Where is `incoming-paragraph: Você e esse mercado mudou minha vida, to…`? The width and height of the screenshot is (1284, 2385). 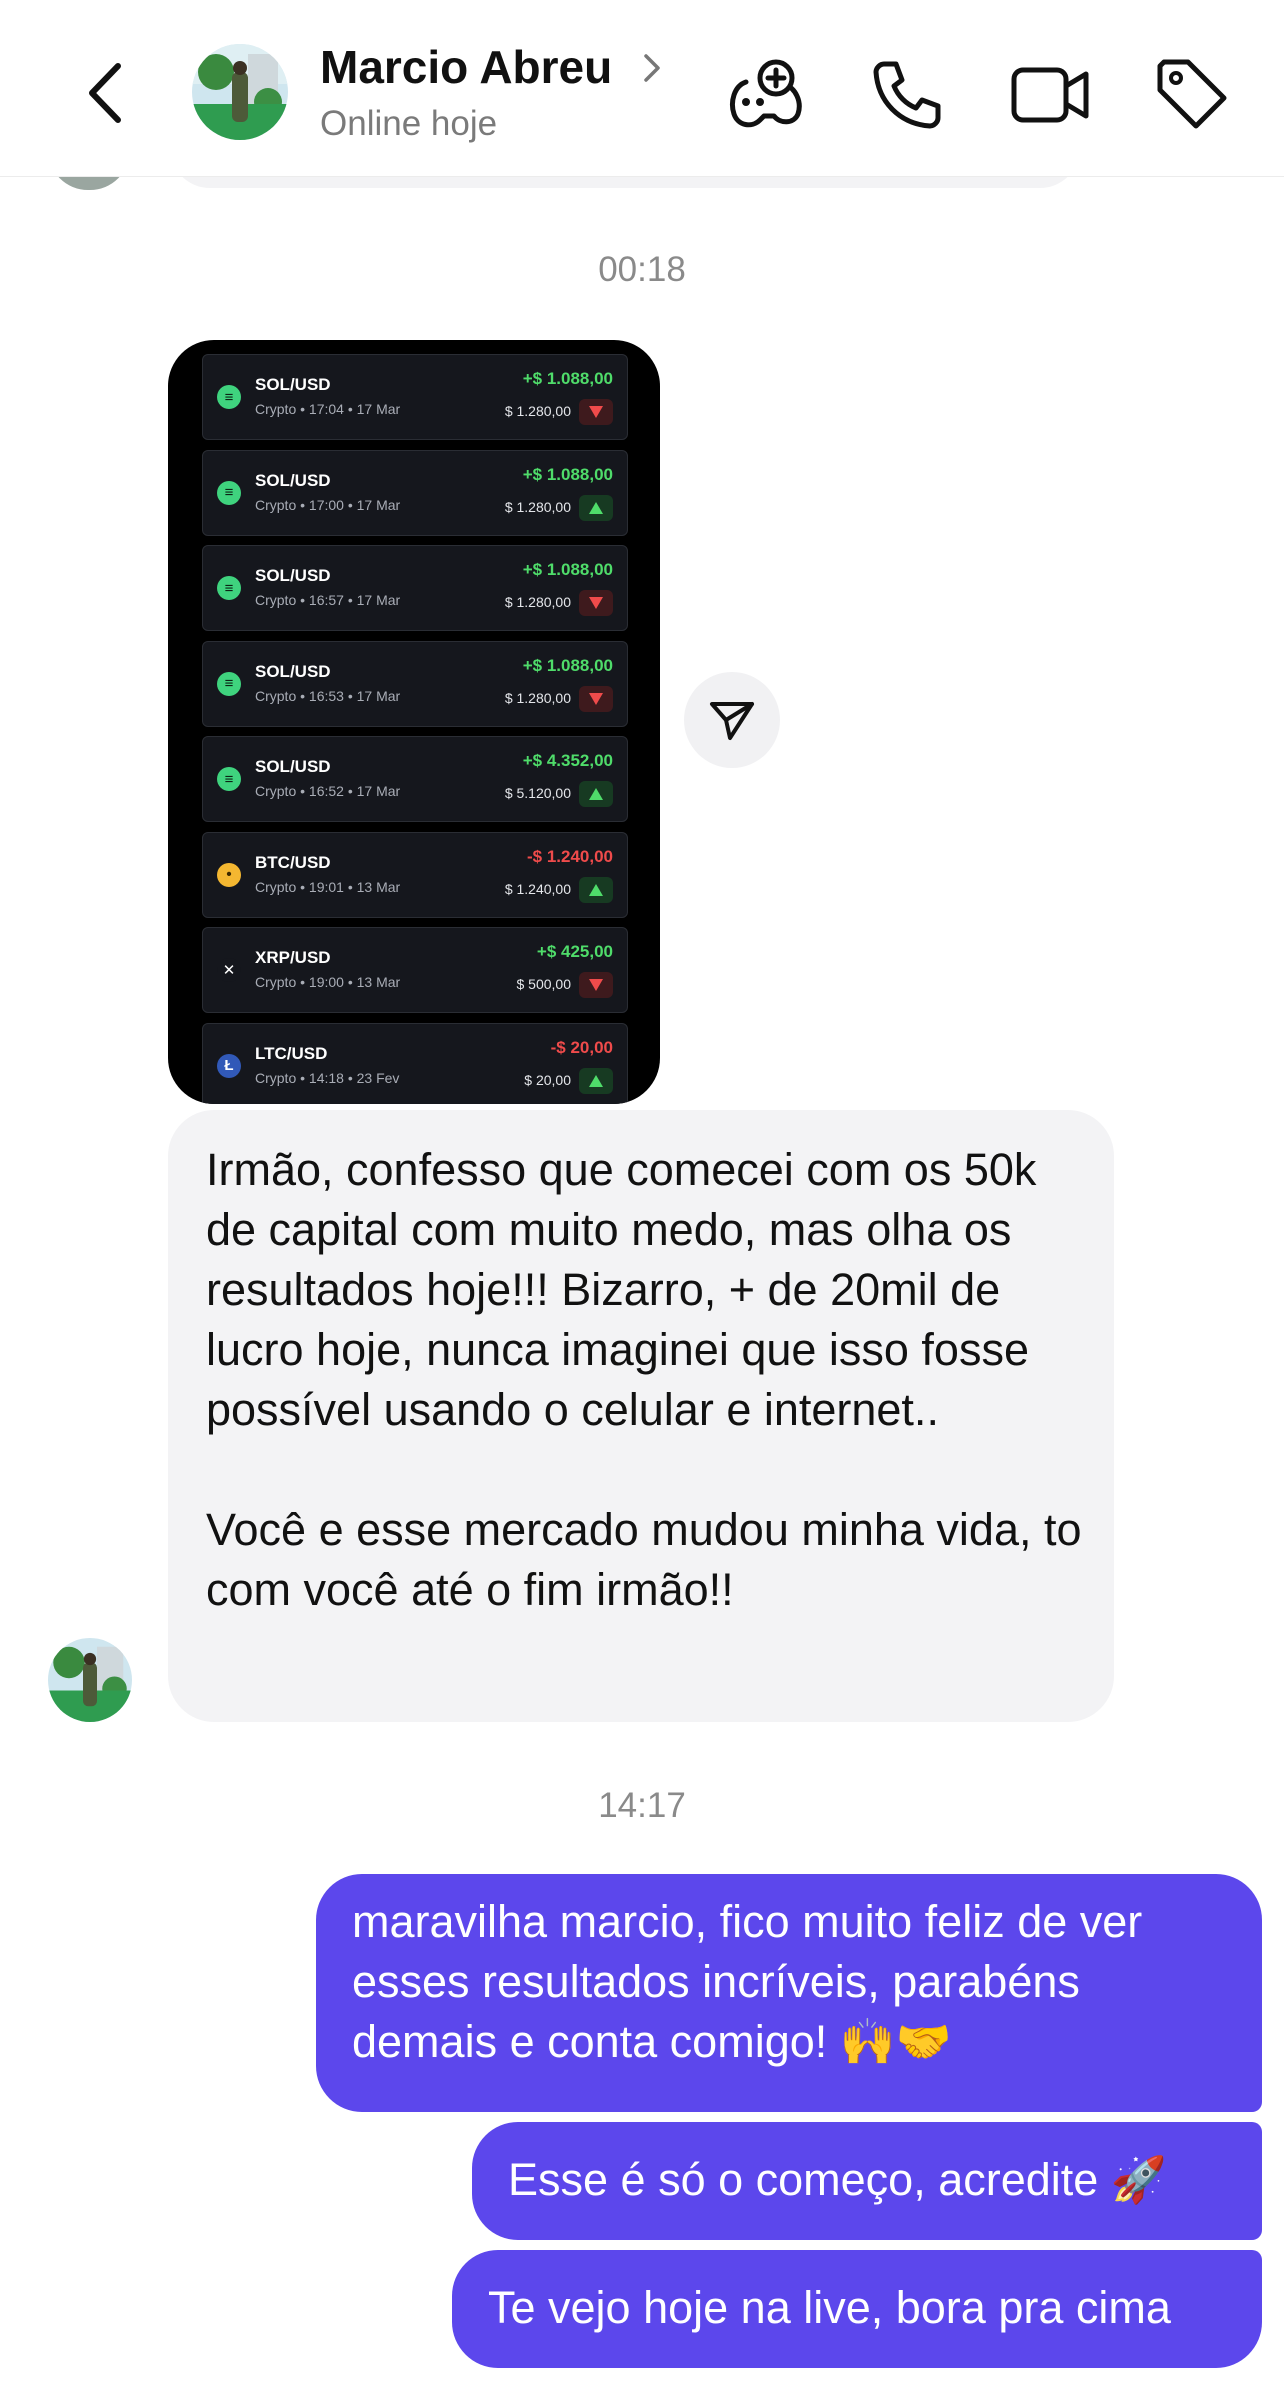 incoming-paragraph: Você e esse mercado mudou minha vida, to… is located at coordinates (644, 1559).